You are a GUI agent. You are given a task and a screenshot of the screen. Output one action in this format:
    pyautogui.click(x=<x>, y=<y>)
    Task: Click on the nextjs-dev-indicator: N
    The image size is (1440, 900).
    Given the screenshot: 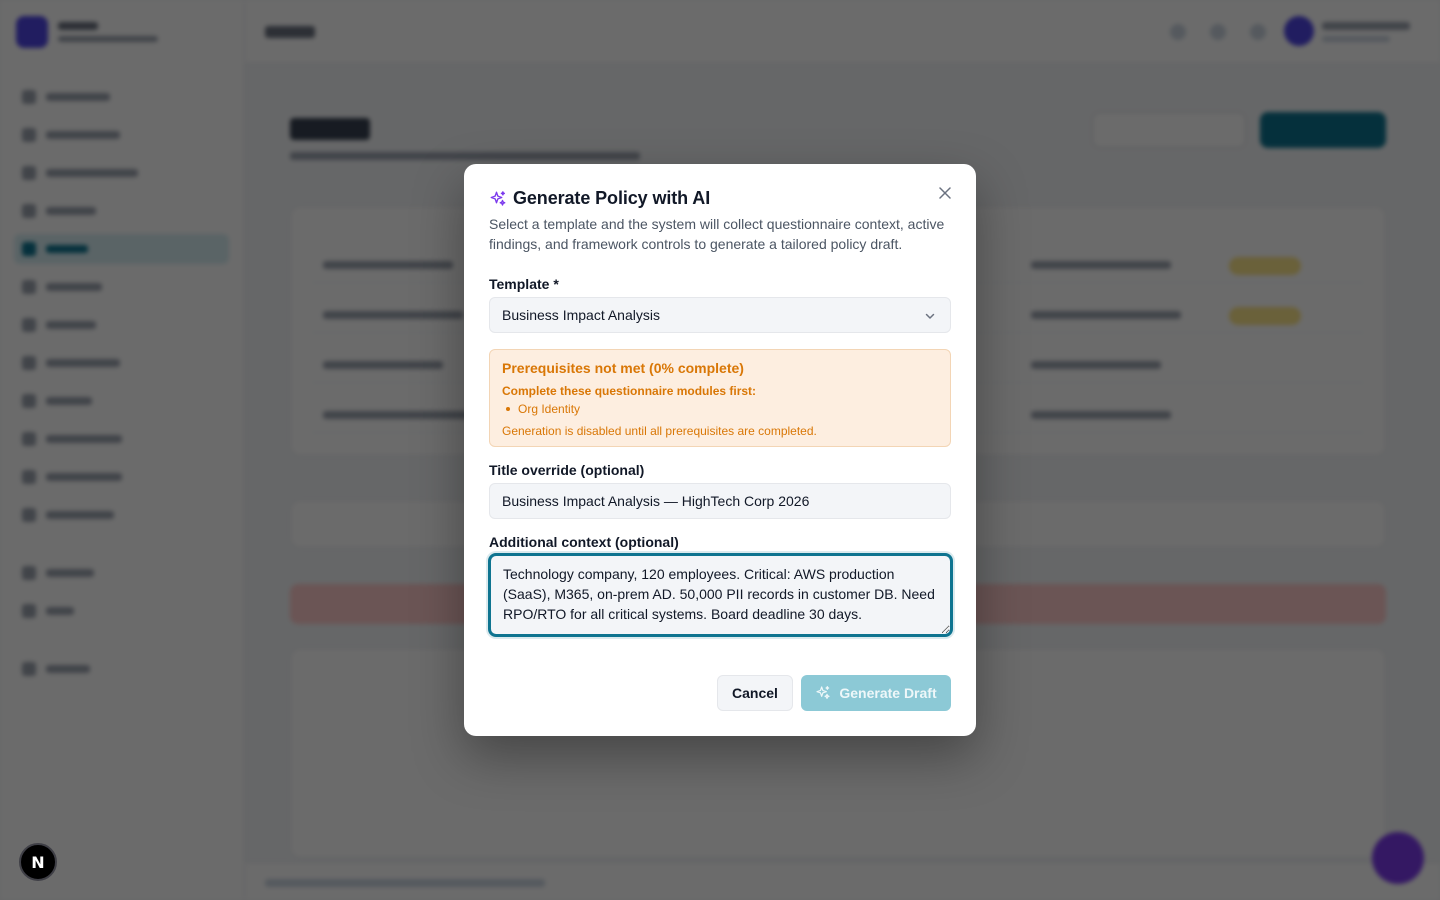 What is the action you would take?
    pyautogui.click(x=38, y=862)
    